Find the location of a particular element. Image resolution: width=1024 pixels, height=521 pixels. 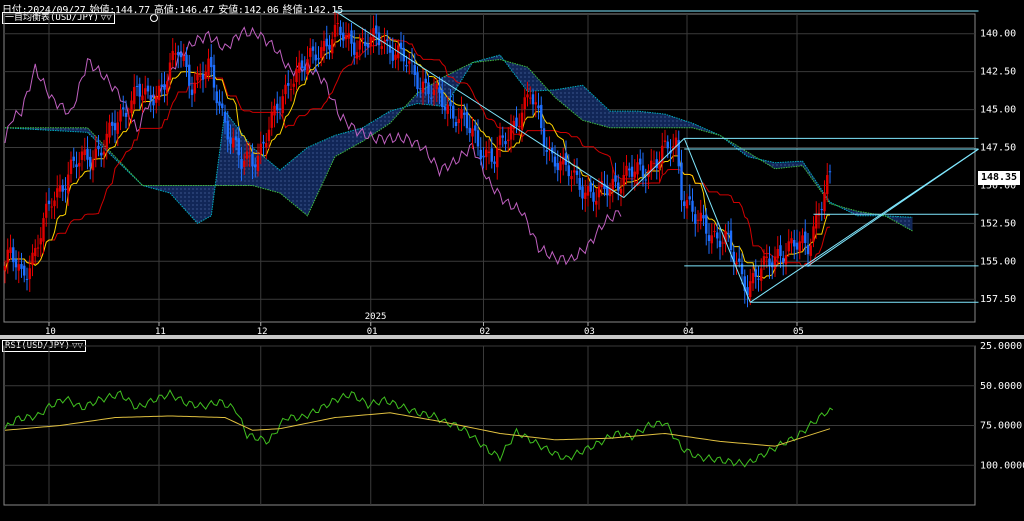

rsi-y-tick-label: 75.0000 is located at coordinates (1001, 426).